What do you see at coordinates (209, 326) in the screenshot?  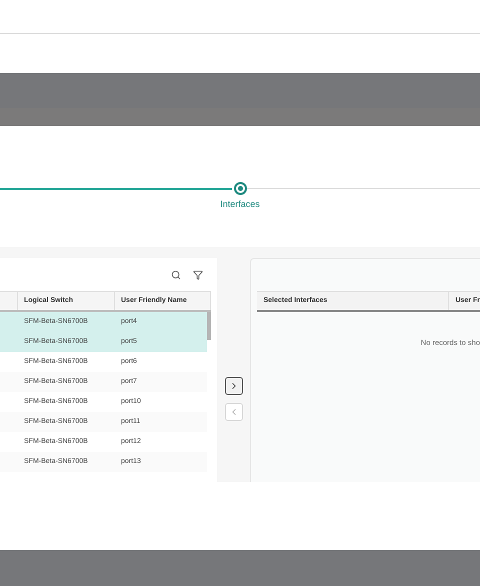 I see `scrollbar` at bounding box center [209, 326].